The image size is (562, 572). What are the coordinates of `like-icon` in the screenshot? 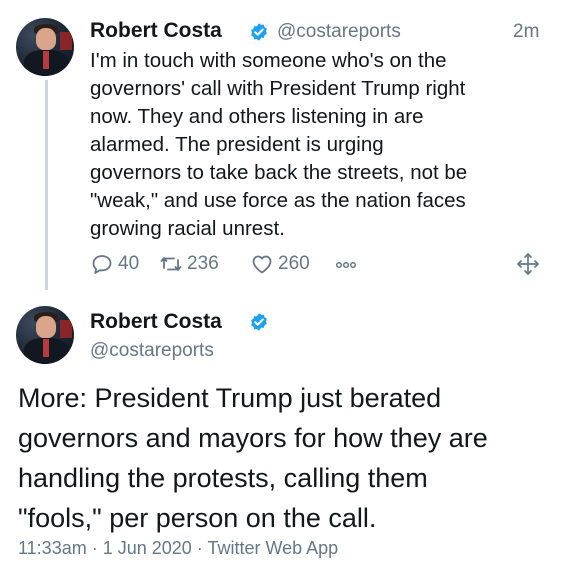 It's located at (262, 264).